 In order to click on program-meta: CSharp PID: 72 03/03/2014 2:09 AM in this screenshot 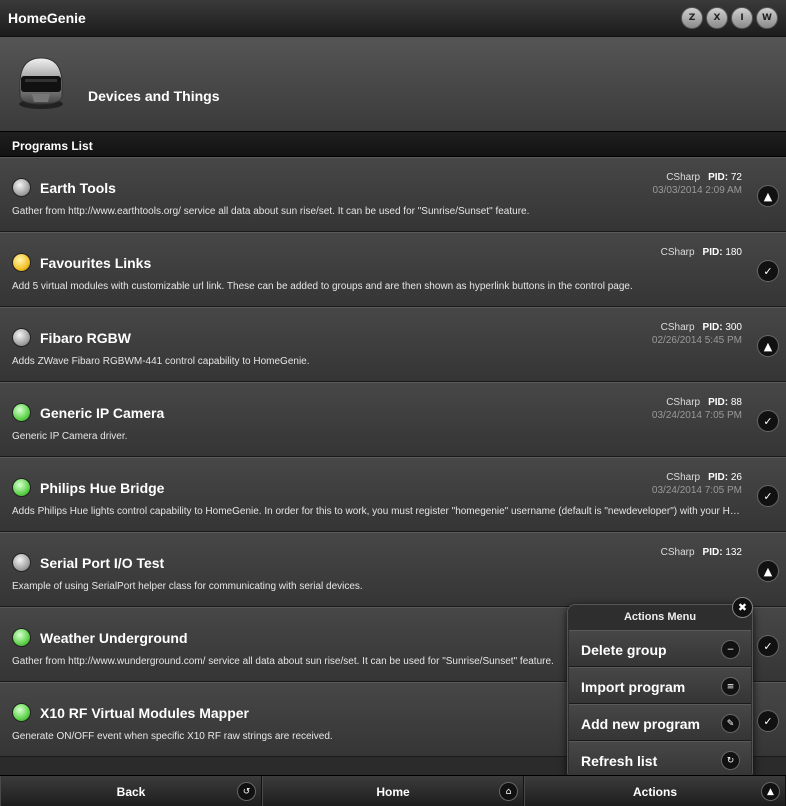, I will do `click(697, 184)`.